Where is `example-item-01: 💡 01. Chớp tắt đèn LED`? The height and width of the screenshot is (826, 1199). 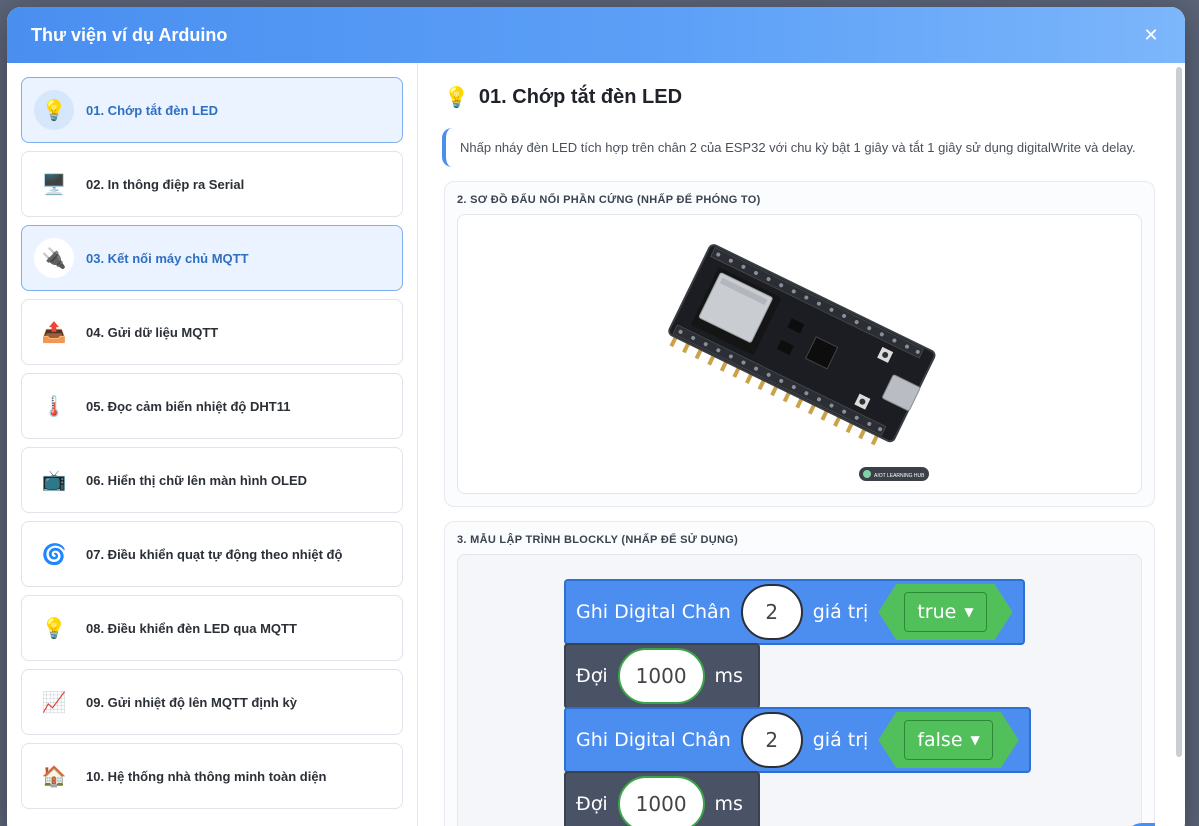
example-item-01: 💡 01. Chớp tắt đèn LED is located at coordinates (212, 110).